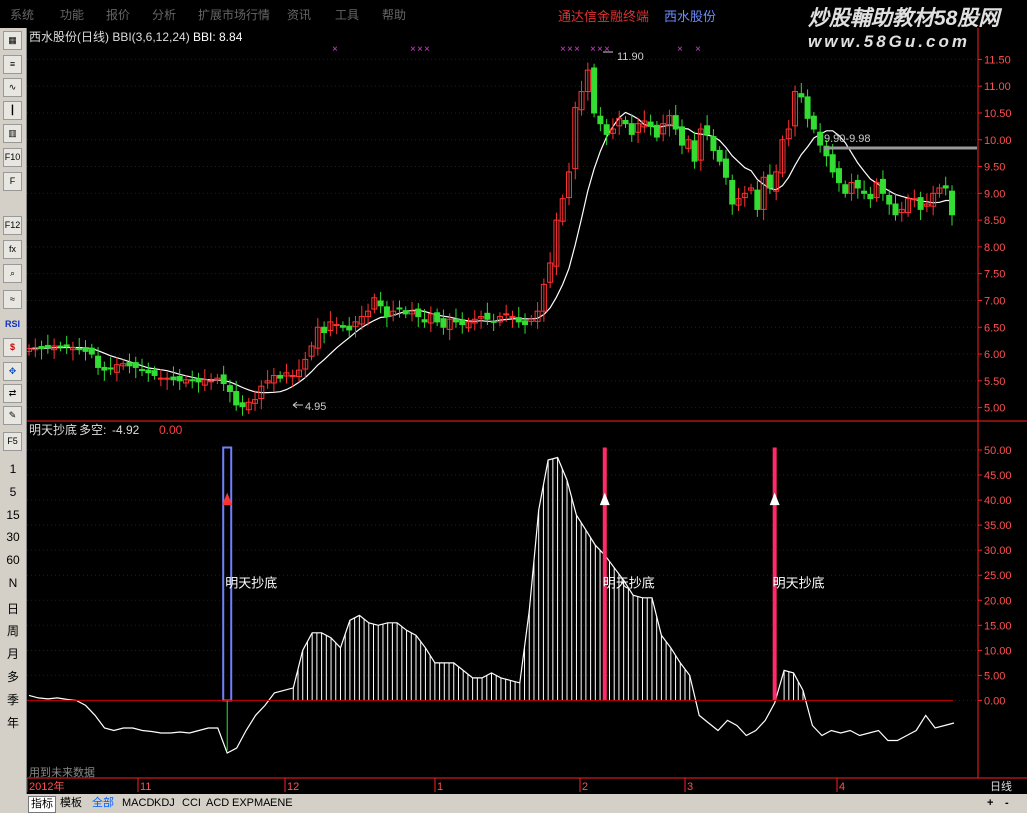 This screenshot has width=1027, height=813. What do you see at coordinates (12, 441) in the screenshot?
I see `toolbar-f5-button: F5` at bounding box center [12, 441].